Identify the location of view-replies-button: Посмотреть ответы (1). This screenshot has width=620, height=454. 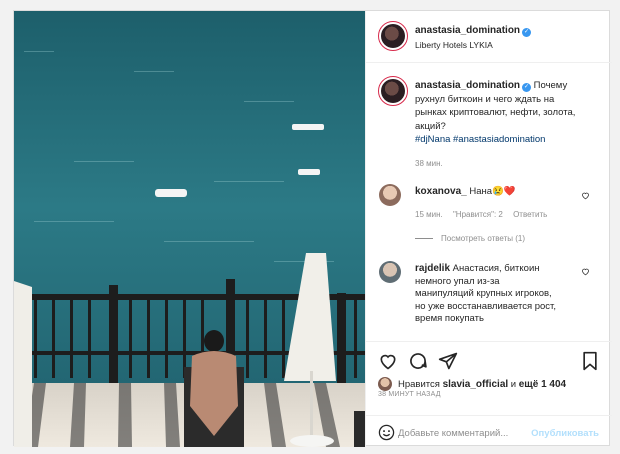
(470, 238).